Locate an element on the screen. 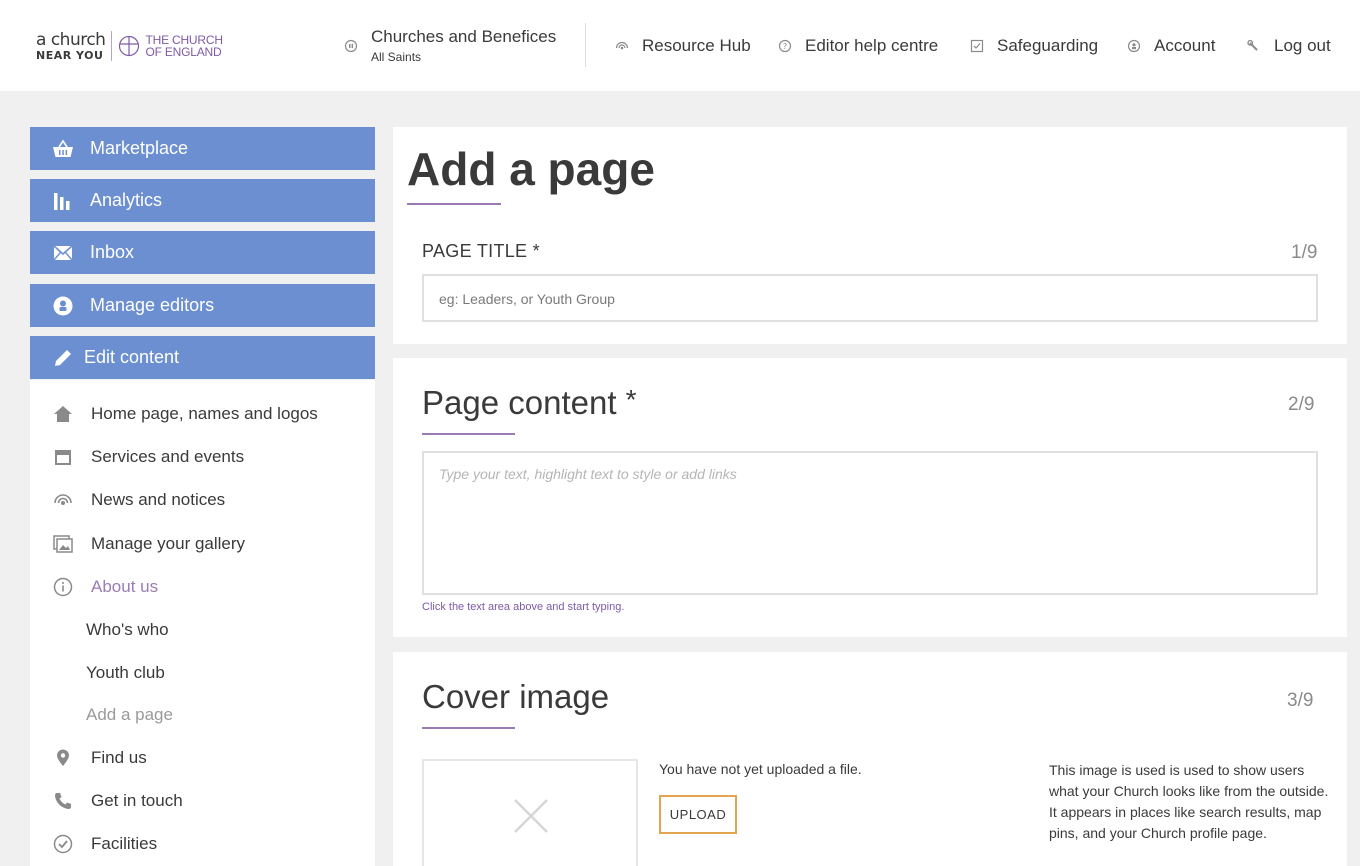 The image size is (1360, 866). sidebar-manage-editors: Manage editors is located at coordinates (202, 305).